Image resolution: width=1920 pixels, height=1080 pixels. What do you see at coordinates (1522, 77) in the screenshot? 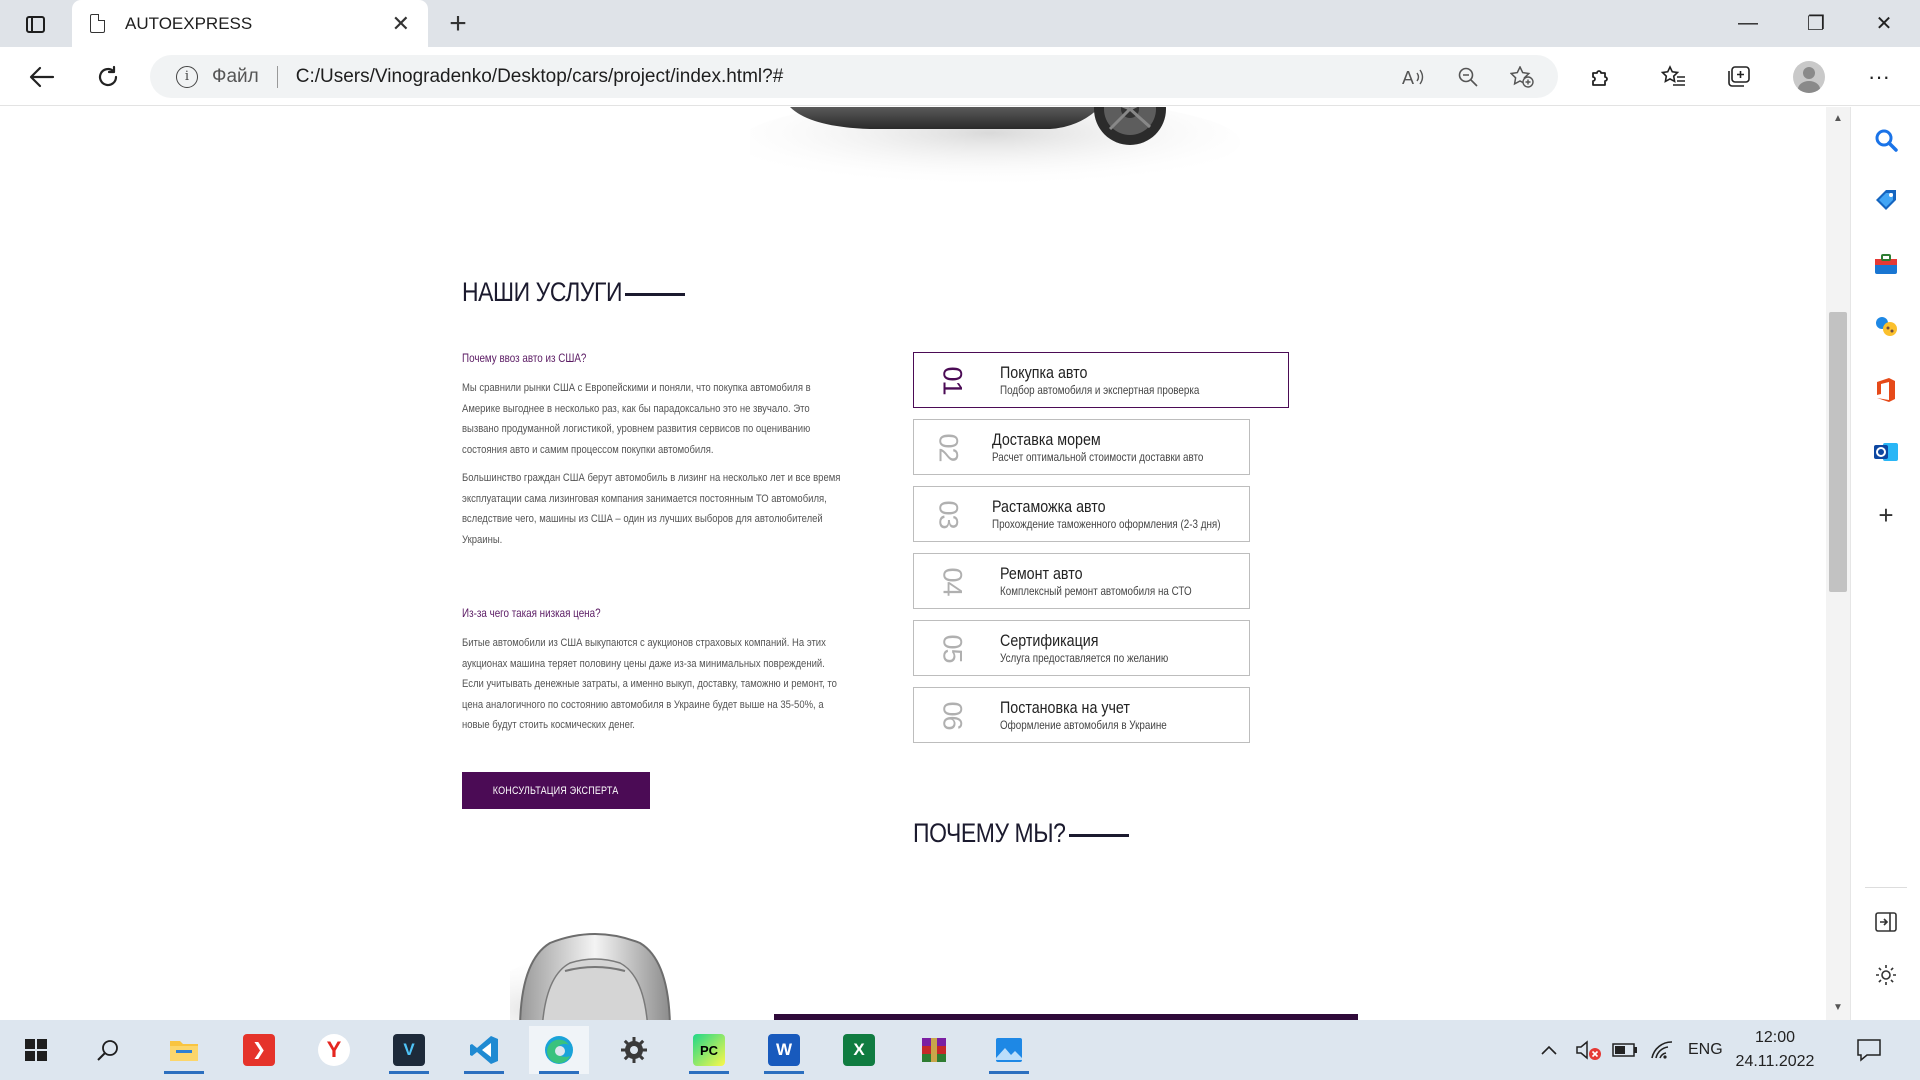
I see `add-favorite-icon` at bounding box center [1522, 77].